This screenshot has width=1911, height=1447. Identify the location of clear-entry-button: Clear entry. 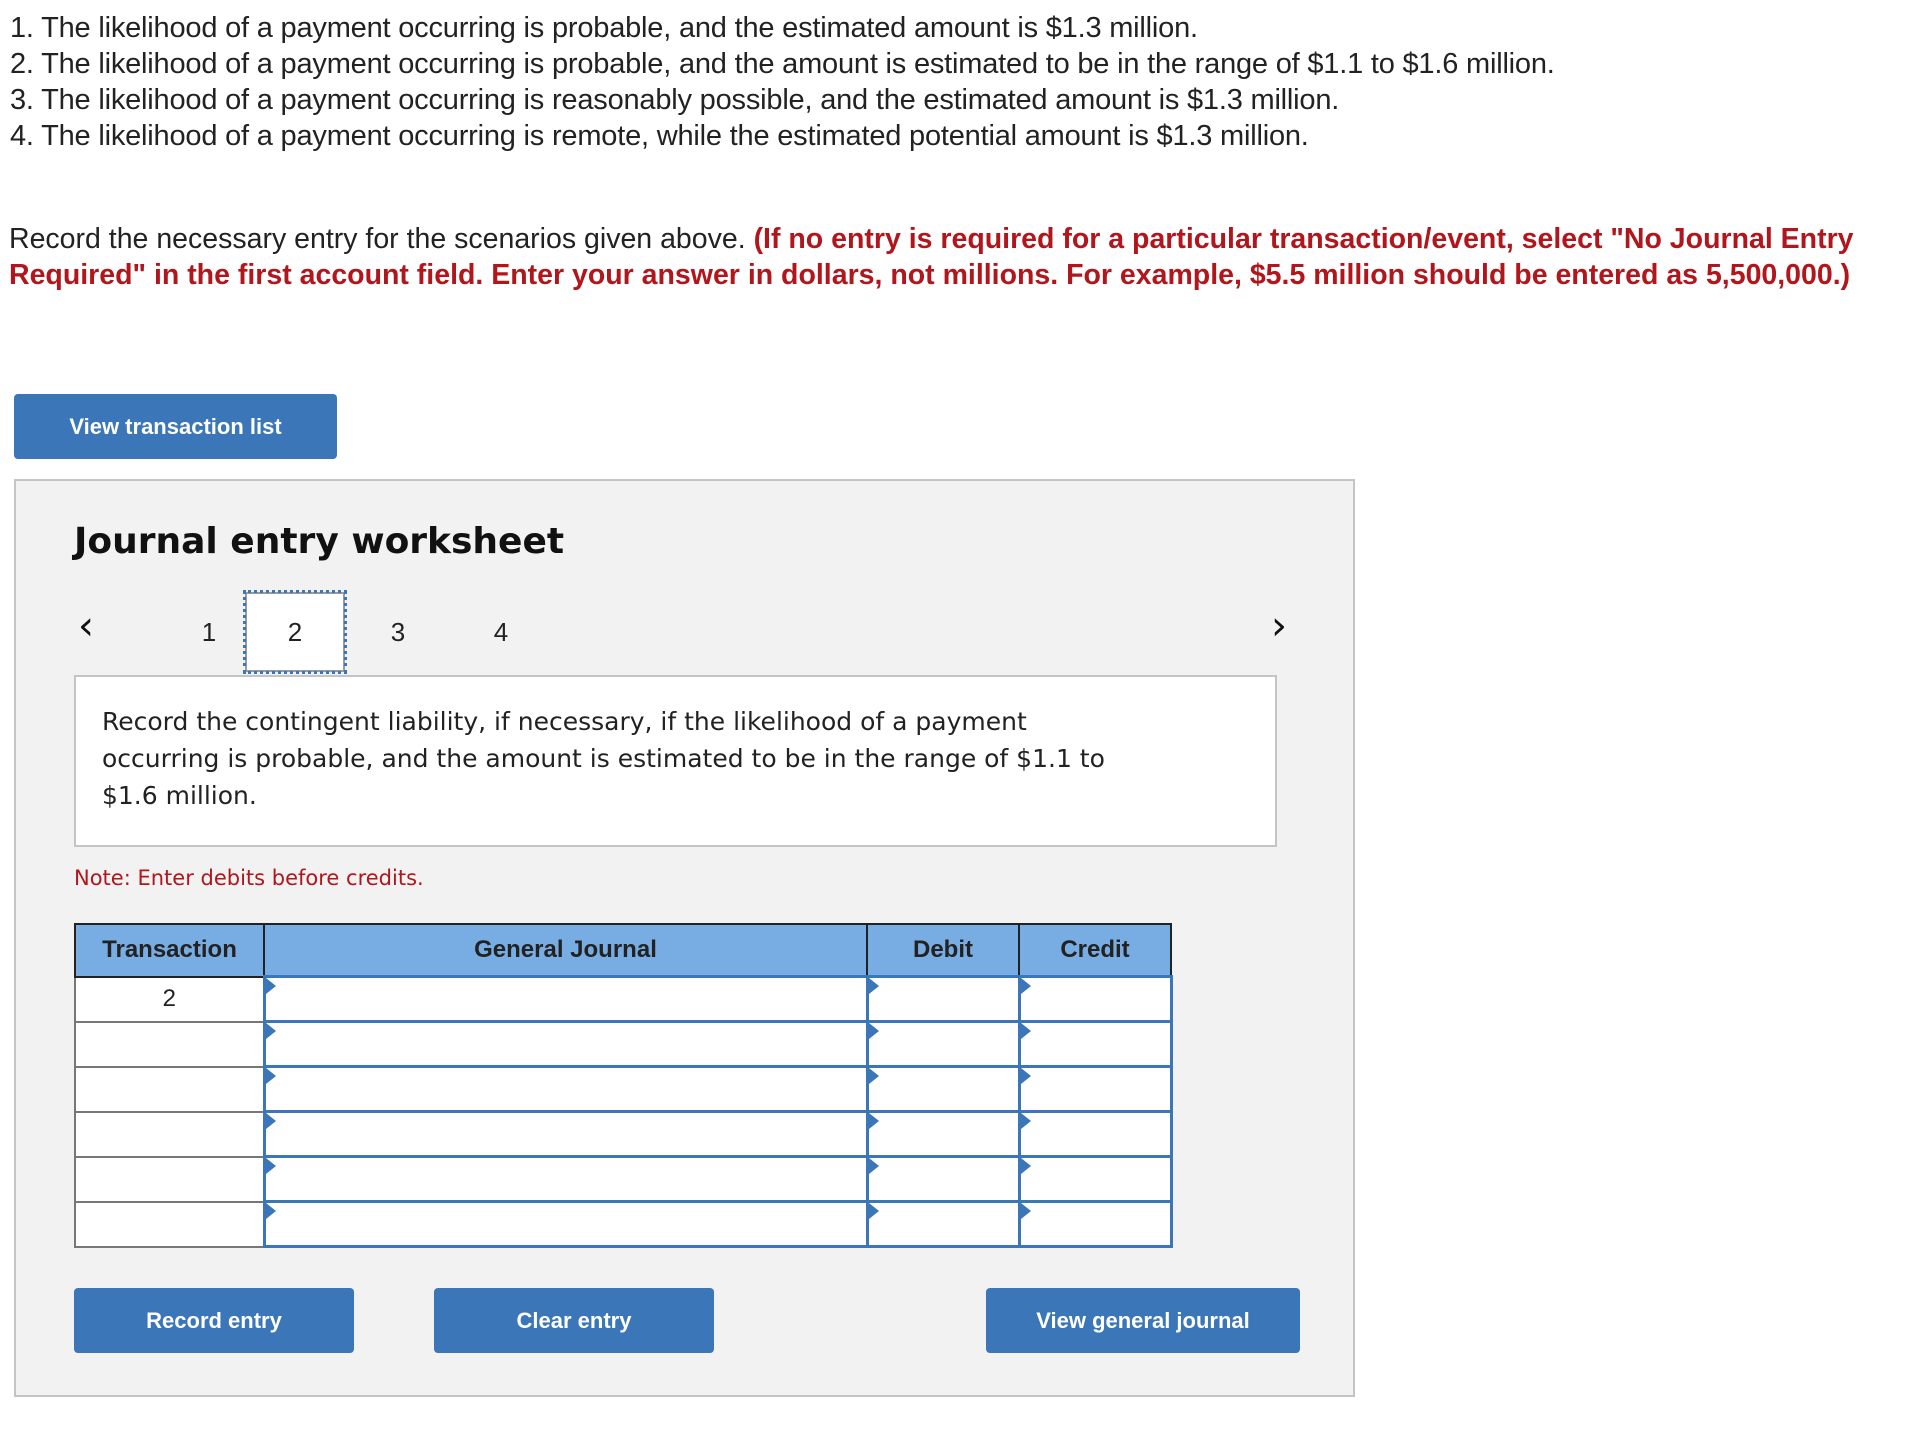
(574, 1320).